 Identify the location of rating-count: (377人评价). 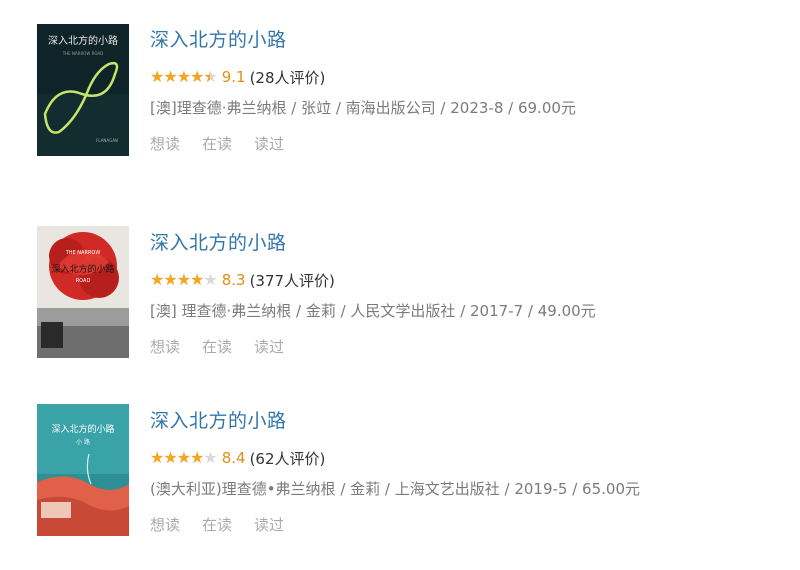
(292, 280).